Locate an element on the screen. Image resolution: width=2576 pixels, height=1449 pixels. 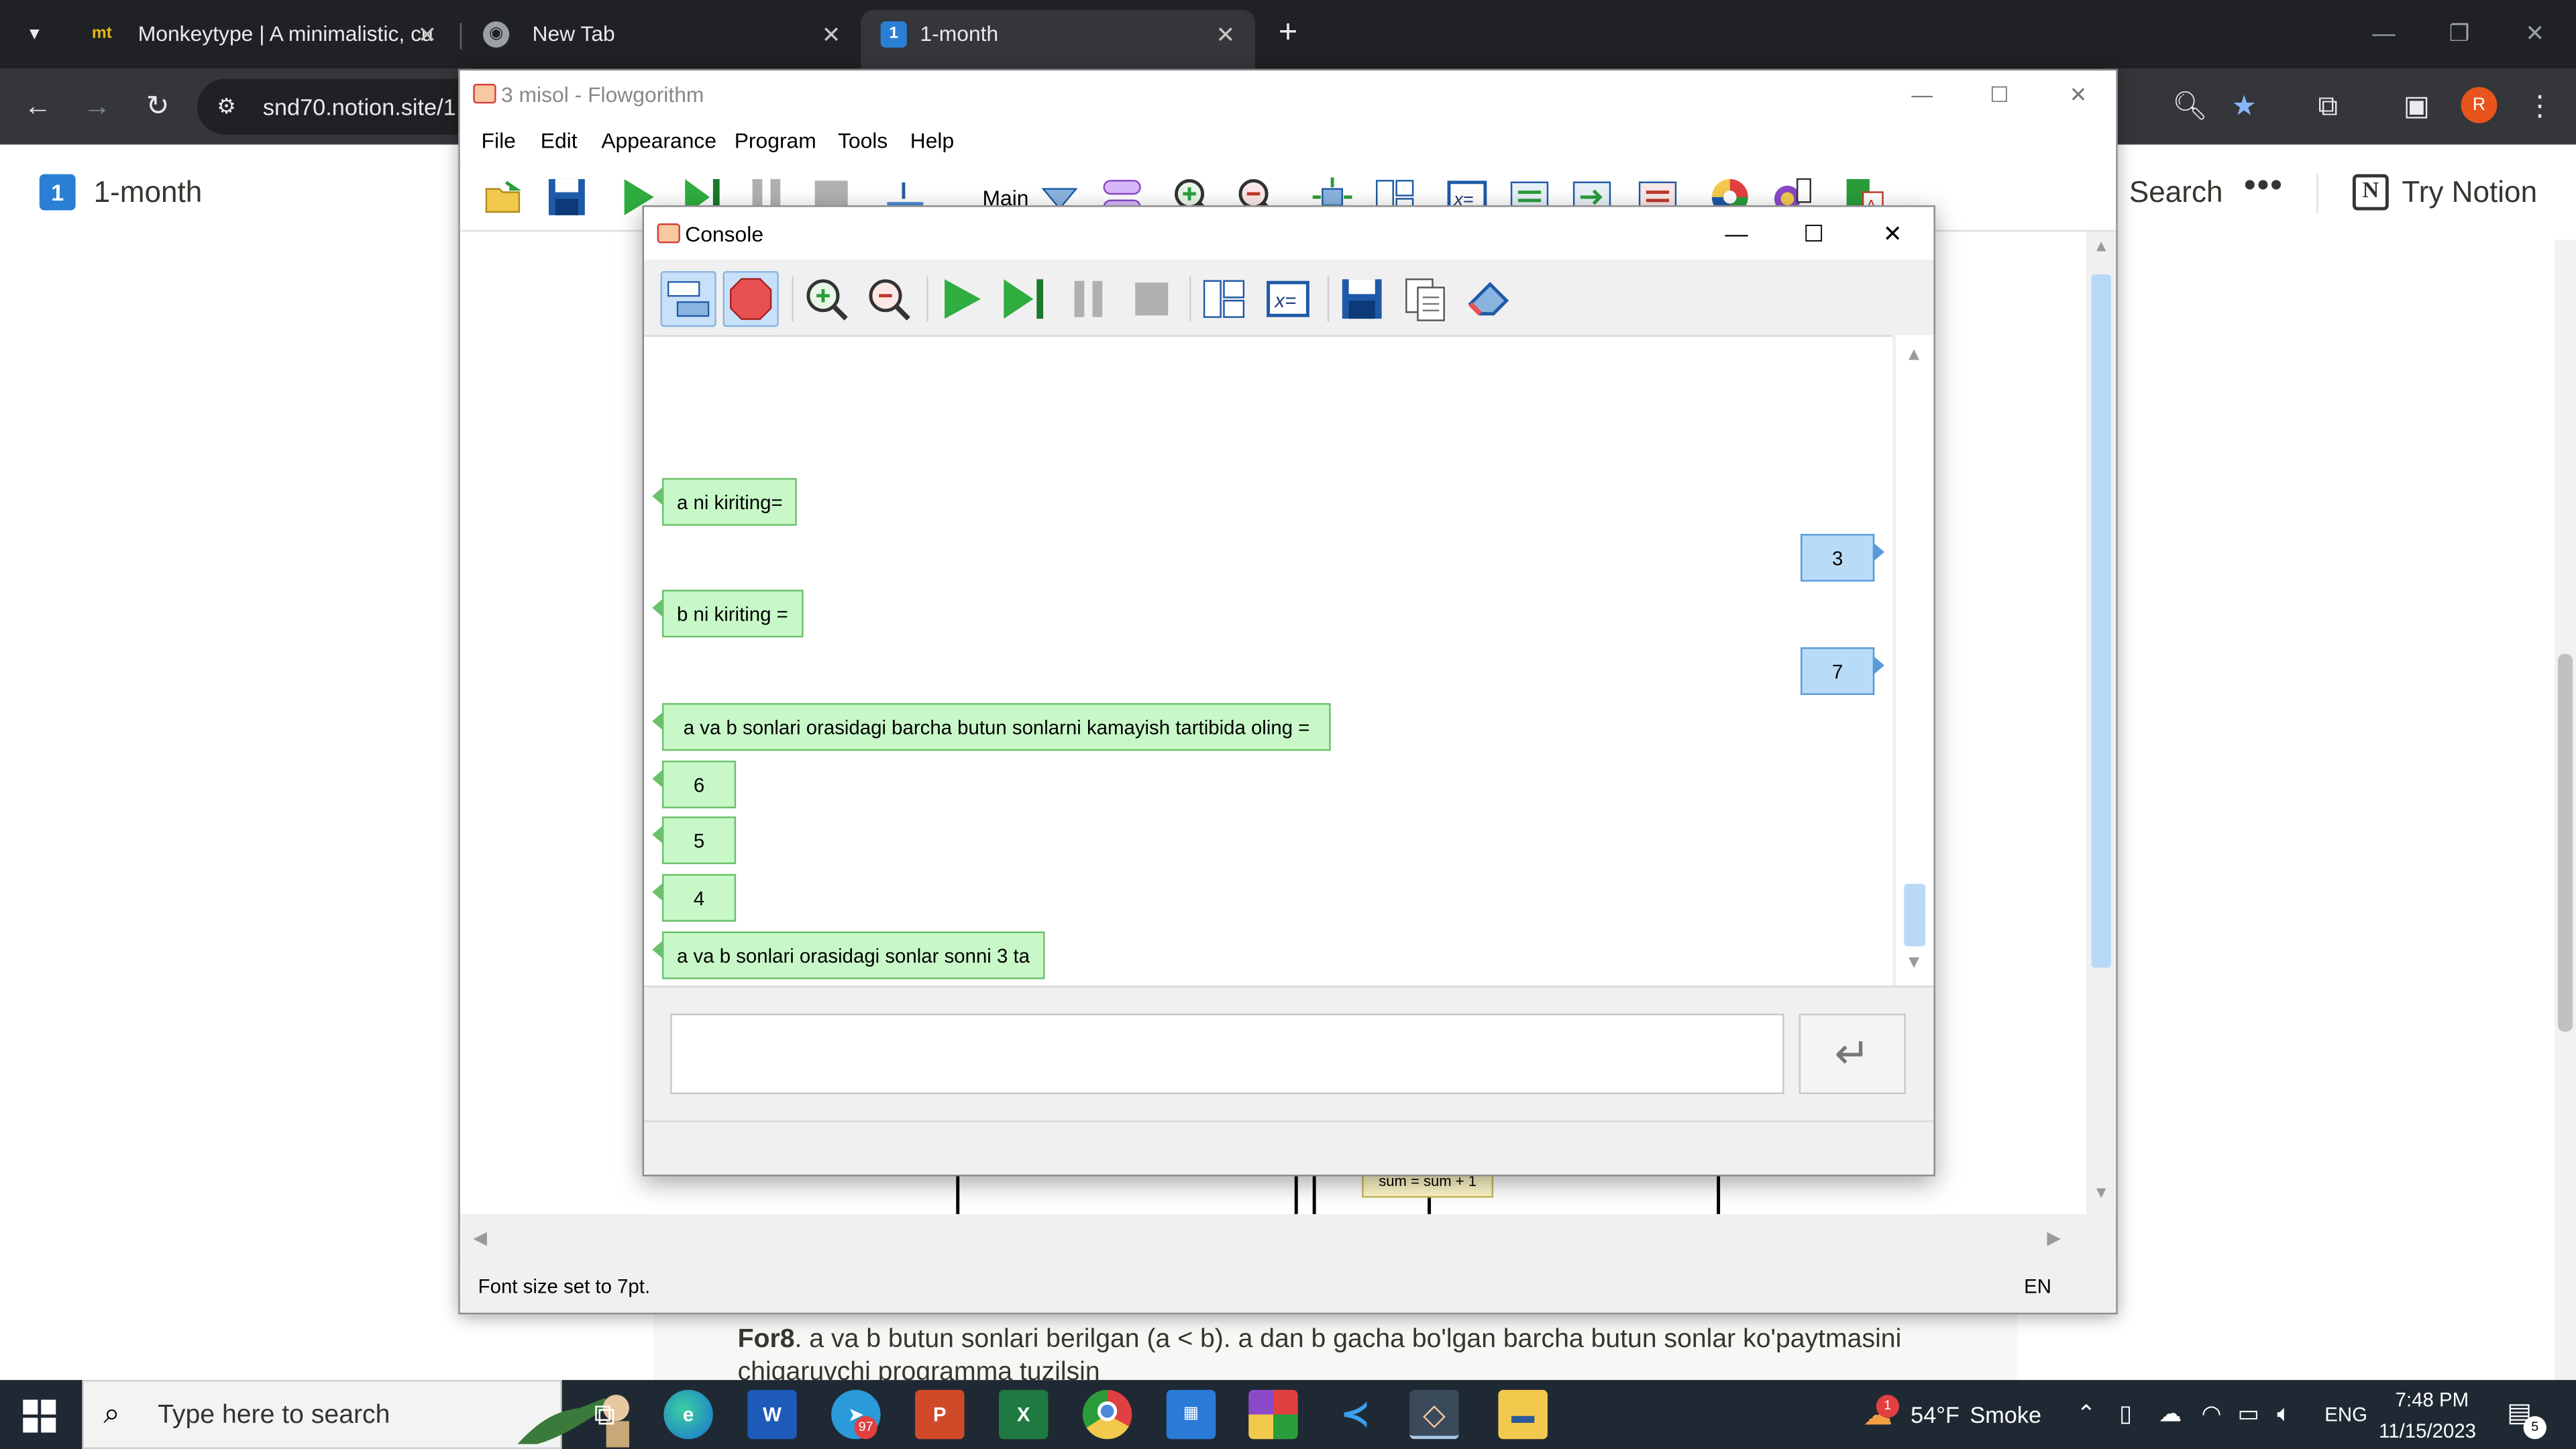
console-input-message: 3 is located at coordinates (1842, 557).